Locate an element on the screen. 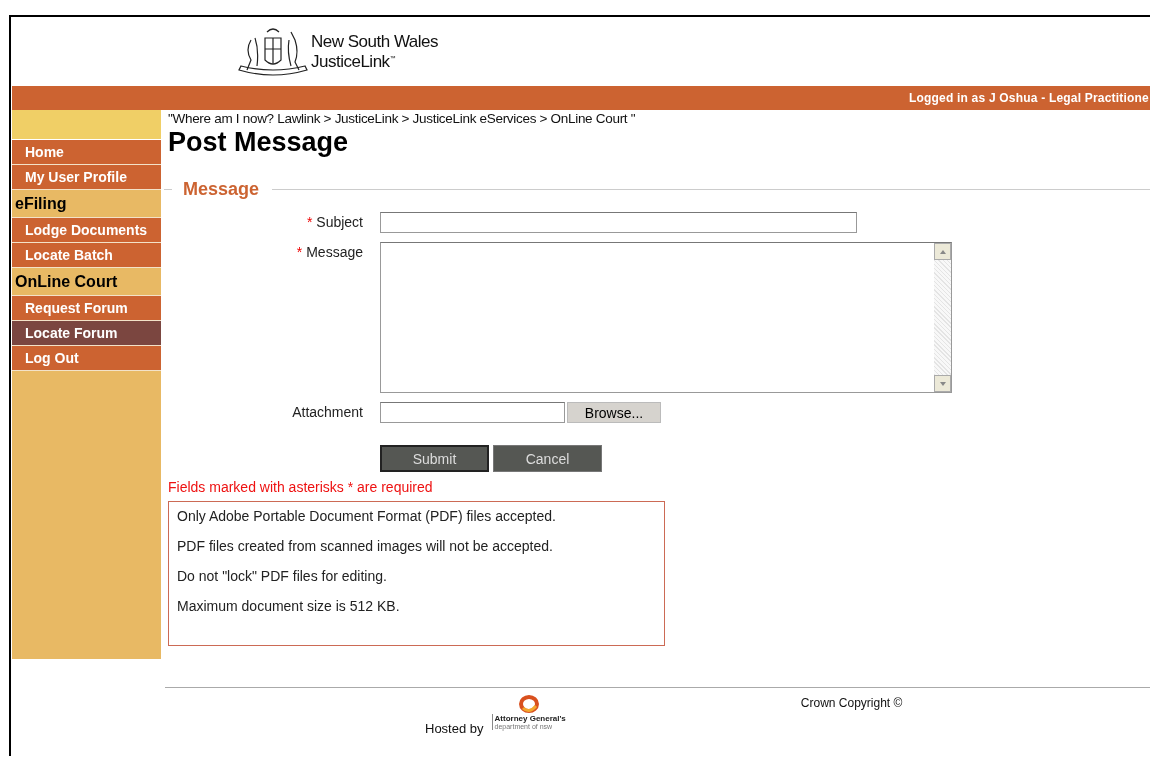  sidebar-link: Locate Forum is located at coordinates (86, 333).